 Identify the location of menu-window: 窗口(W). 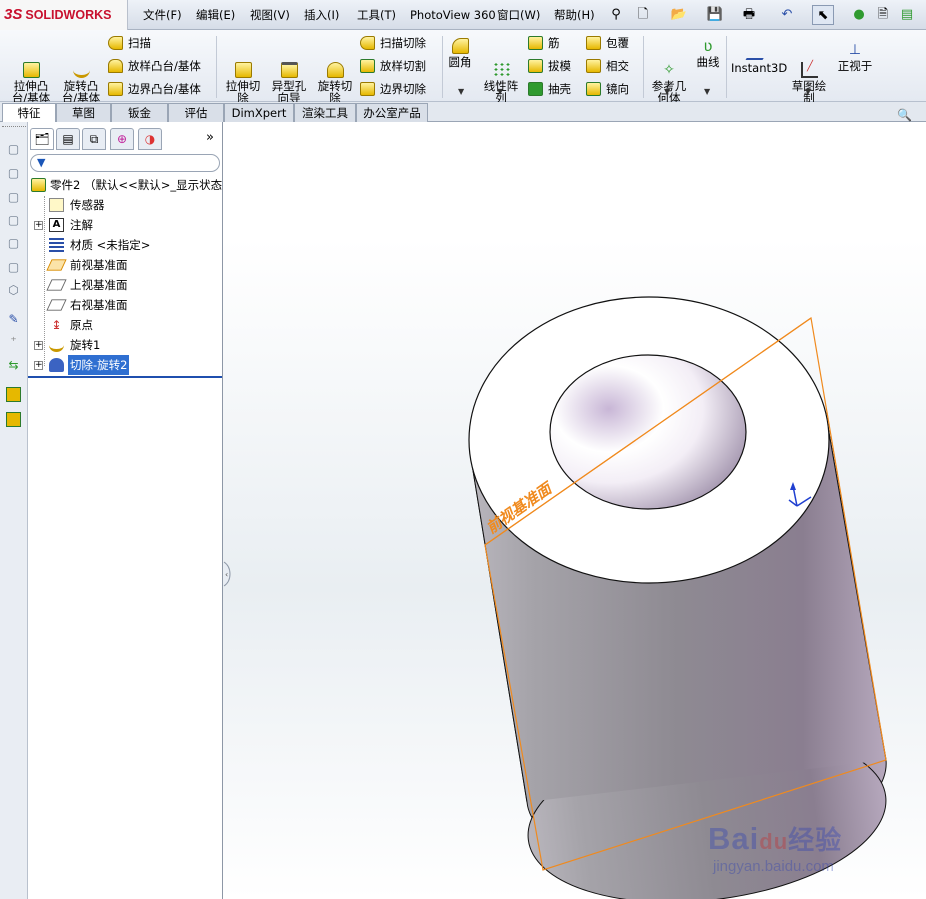
(518, 15).